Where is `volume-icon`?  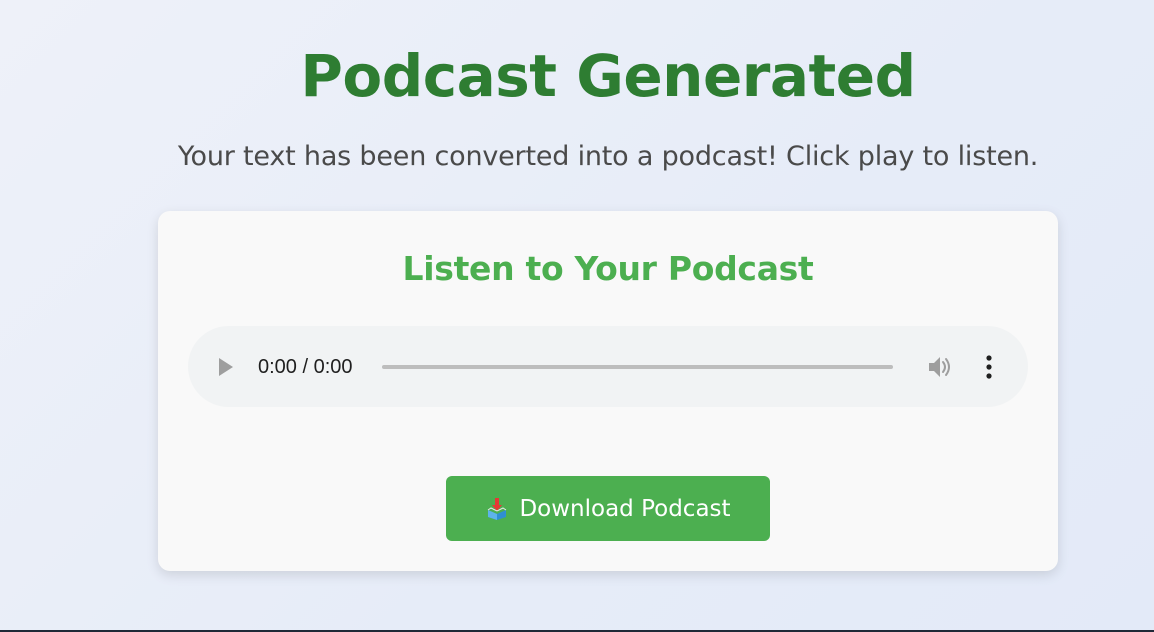
volume-icon is located at coordinates (940, 367).